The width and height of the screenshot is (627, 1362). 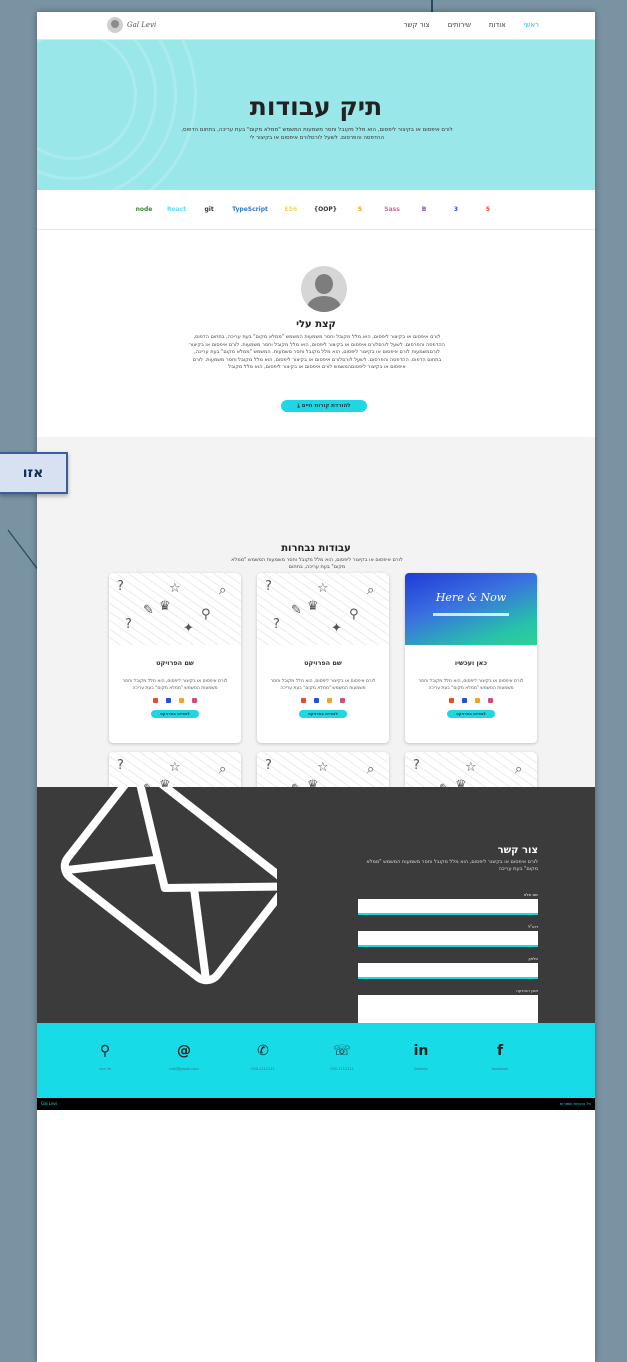 I want to click on css3-icon: 3, so click(x=456, y=209).